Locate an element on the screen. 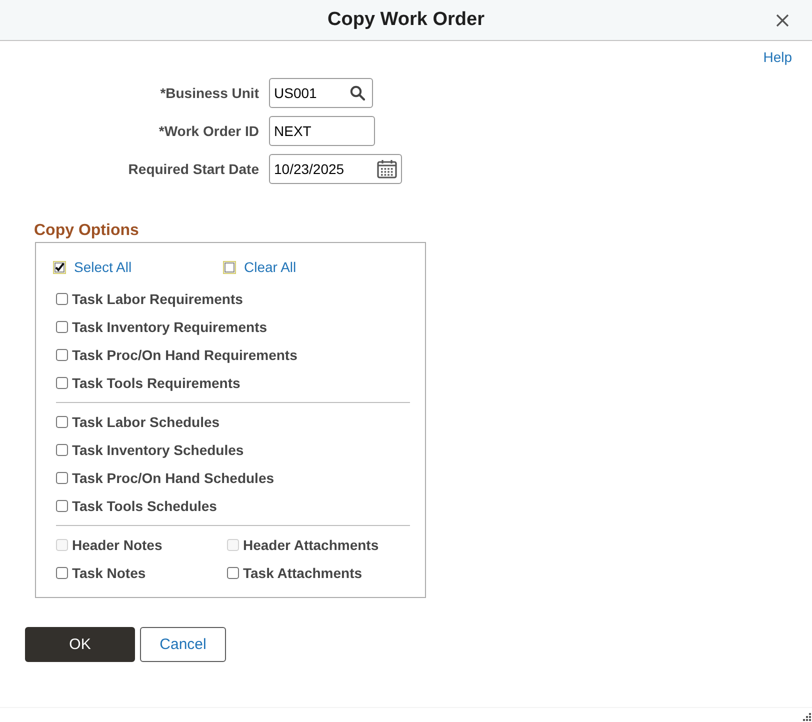 The image size is (812, 722). resize-grip-icon is located at coordinates (806, 716).